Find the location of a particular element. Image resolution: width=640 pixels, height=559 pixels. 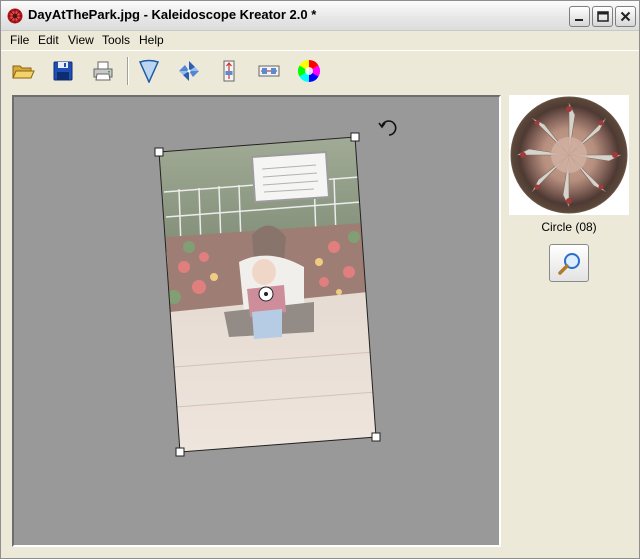

resize-handle-top-right is located at coordinates (355, 137).